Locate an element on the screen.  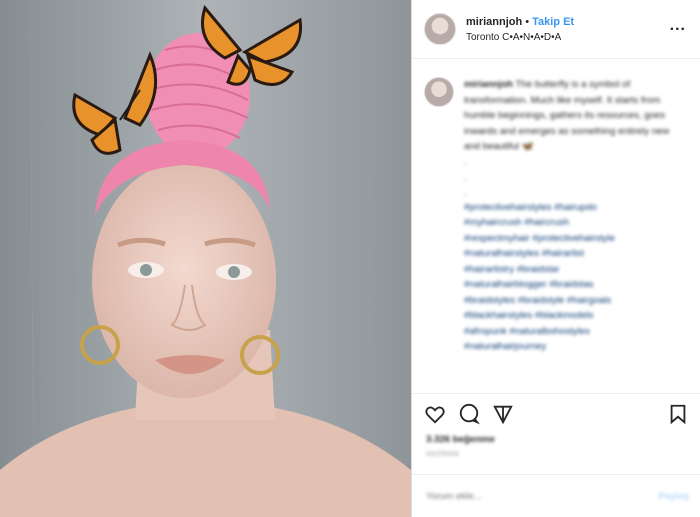
caption-avatar is located at coordinates (439, 92).